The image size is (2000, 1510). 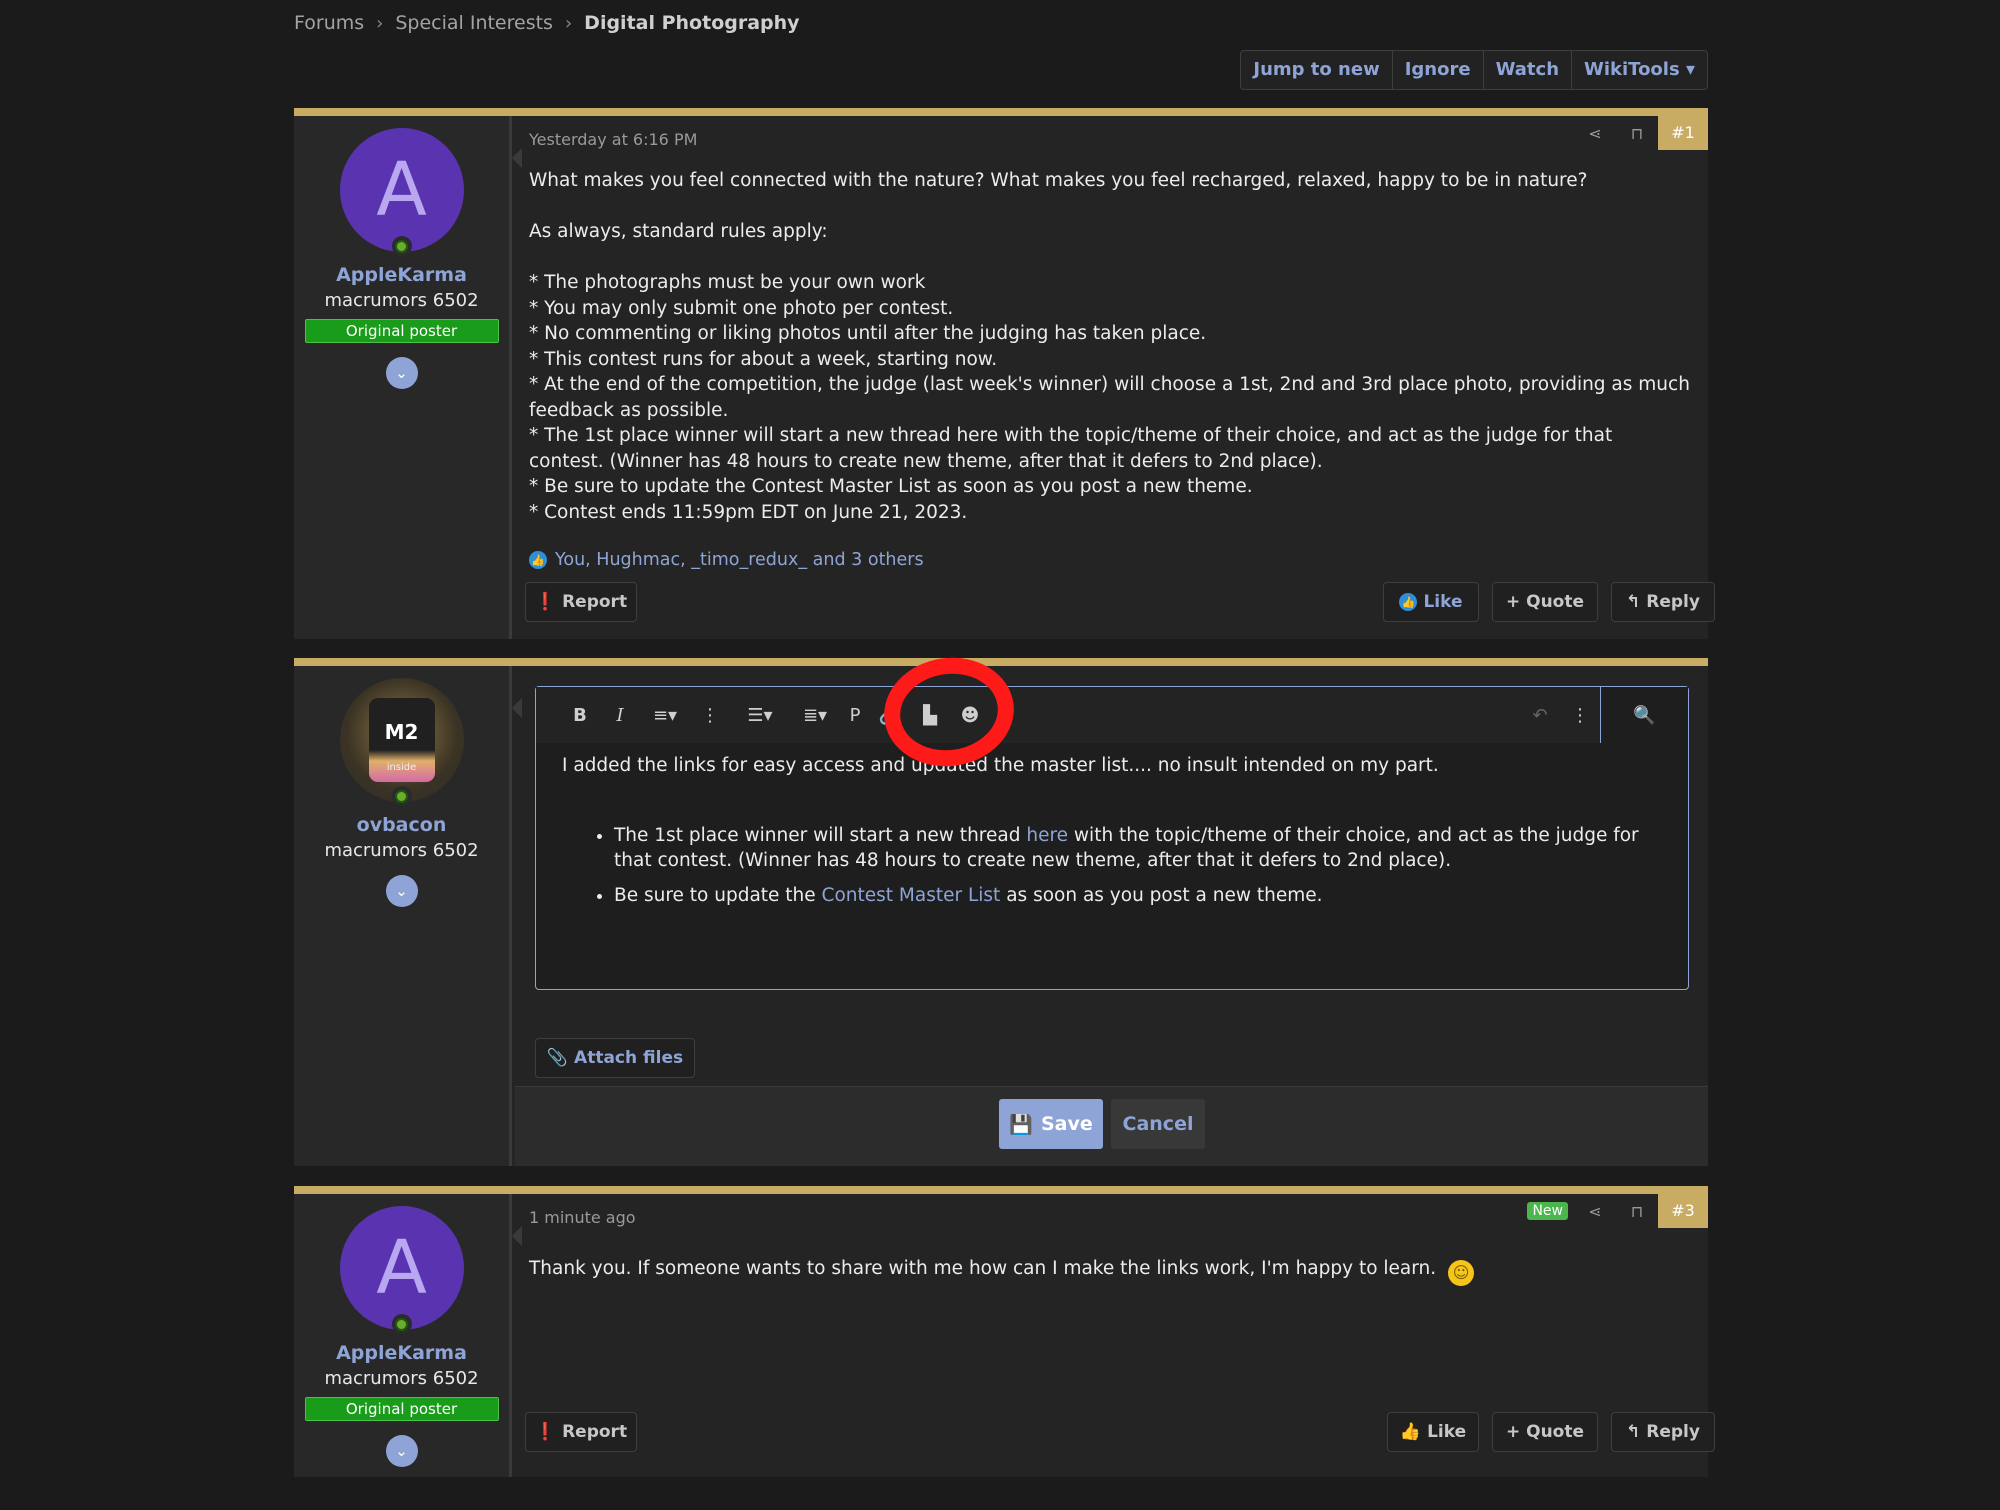 I want to click on reactions-list: You, Hughmac, _timo_redux_ and 3 others, so click(x=739, y=560).